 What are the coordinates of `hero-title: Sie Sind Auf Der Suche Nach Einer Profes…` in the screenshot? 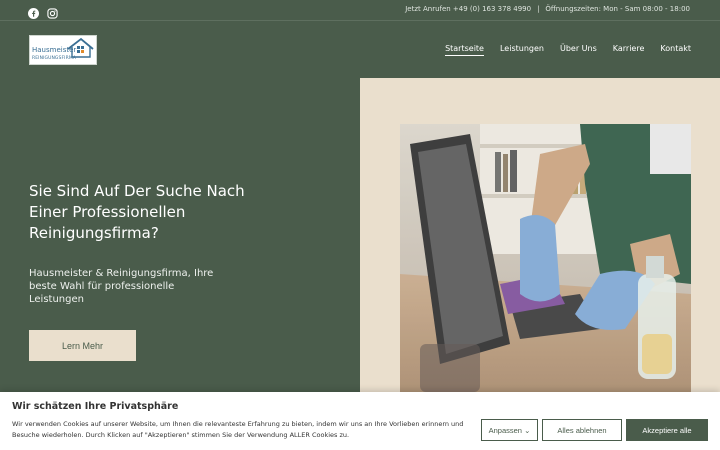 It's located at (137, 212).